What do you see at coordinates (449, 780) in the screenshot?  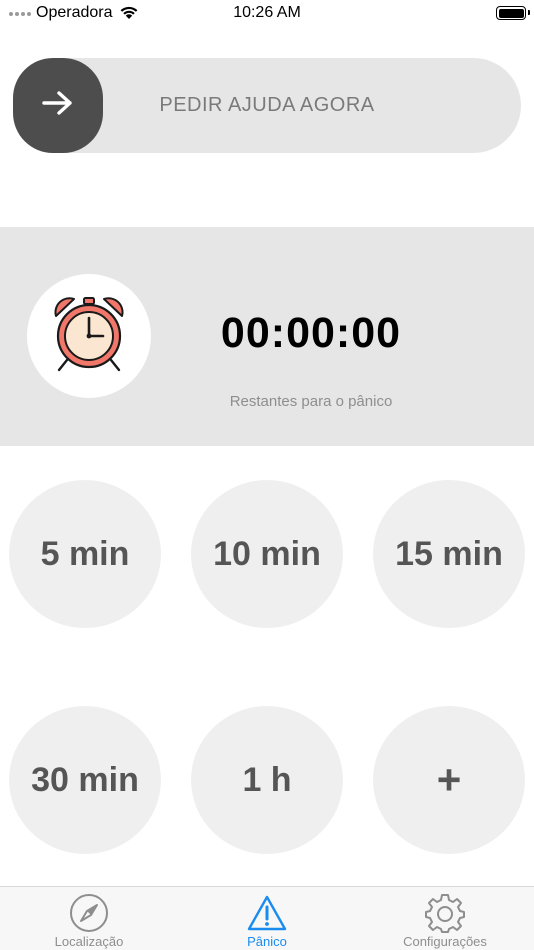 I see `add-custom-time-button: +` at bounding box center [449, 780].